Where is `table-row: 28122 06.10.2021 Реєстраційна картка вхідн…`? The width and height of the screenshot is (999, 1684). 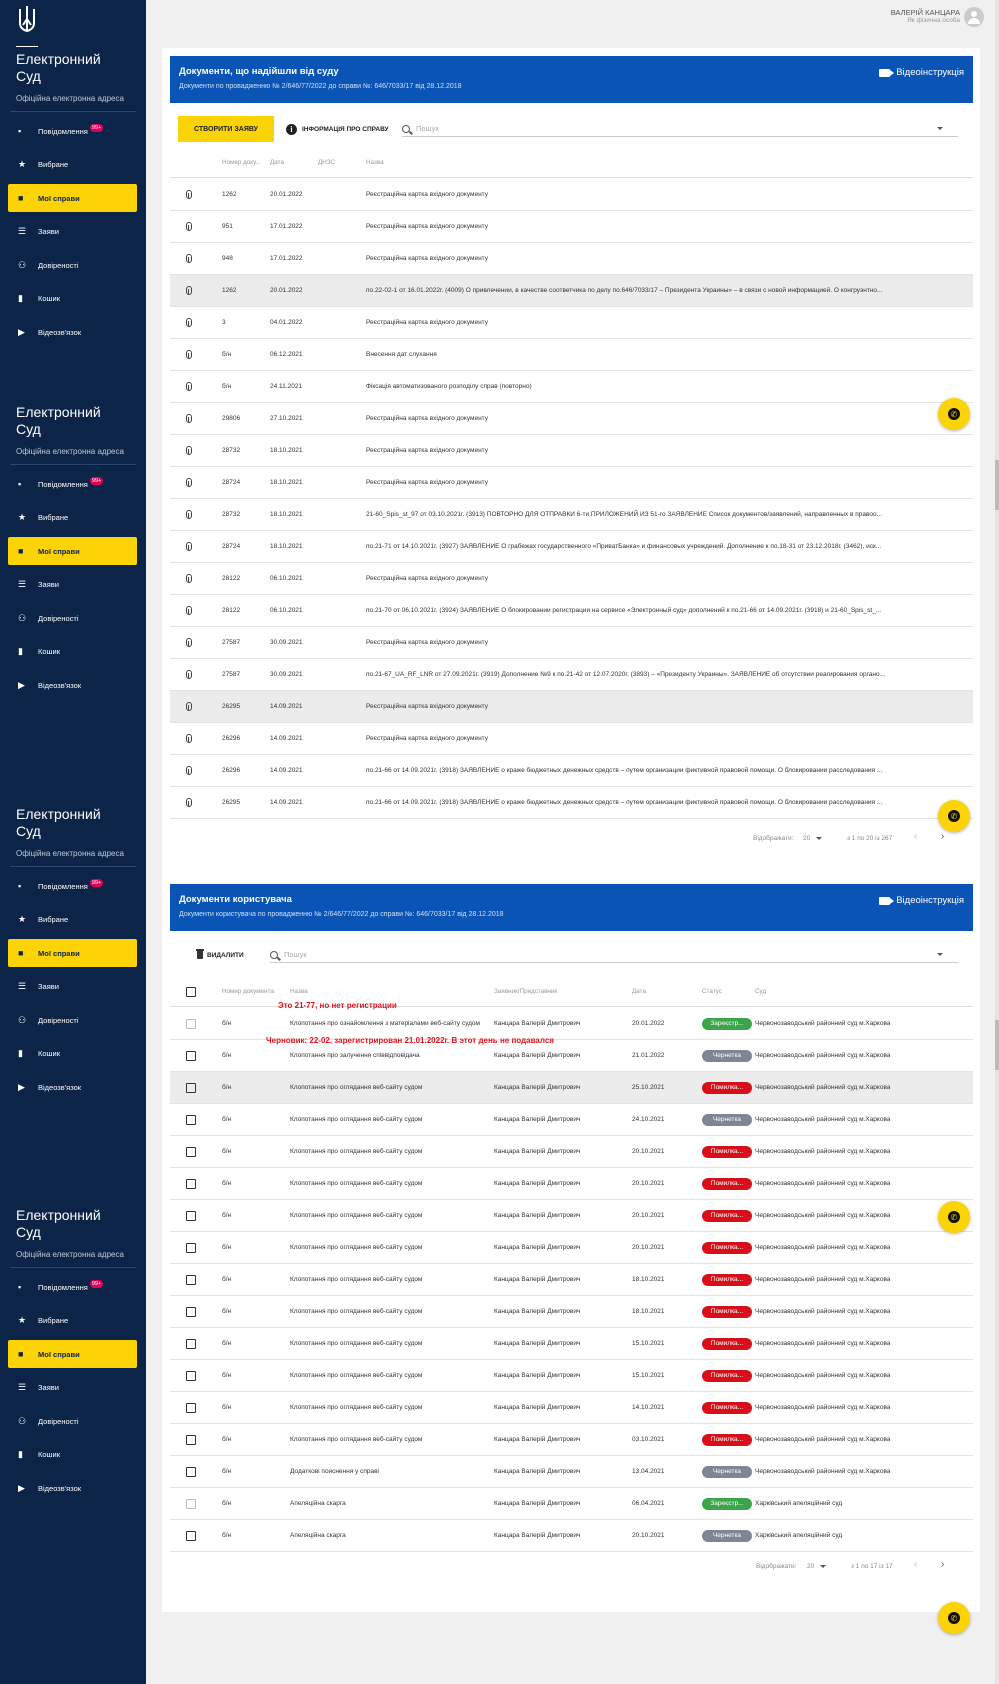 table-row: 28122 06.10.2021 Реєстраційна картка вхідн… is located at coordinates (571, 579).